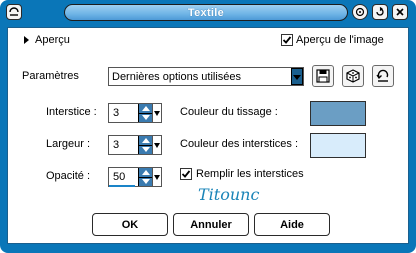 This screenshot has width=416, height=253. What do you see at coordinates (14, 12) in the screenshot?
I see `system-menu-icon` at bounding box center [14, 12].